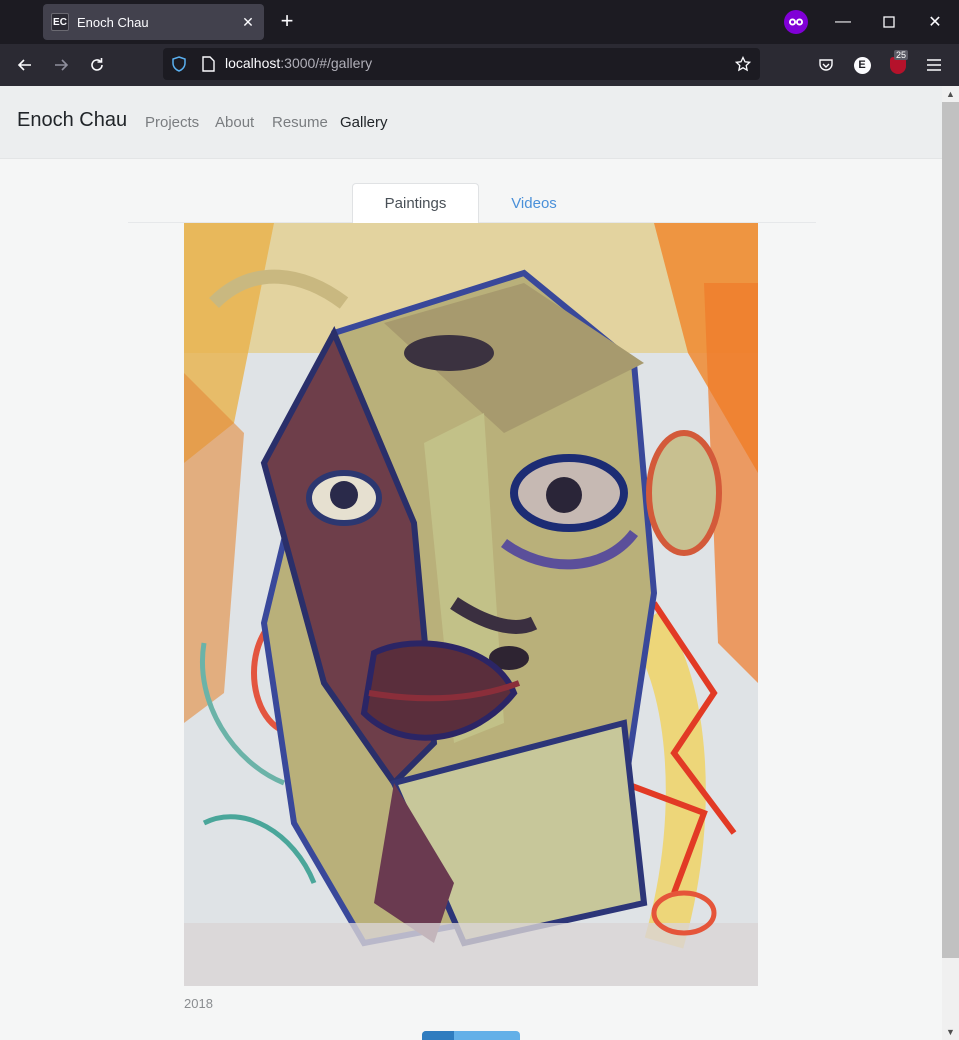 Image resolution: width=959 pixels, height=1040 pixels. Describe the element at coordinates (935, 22) in the screenshot. I see `close-window-icon: ✕` at that location.